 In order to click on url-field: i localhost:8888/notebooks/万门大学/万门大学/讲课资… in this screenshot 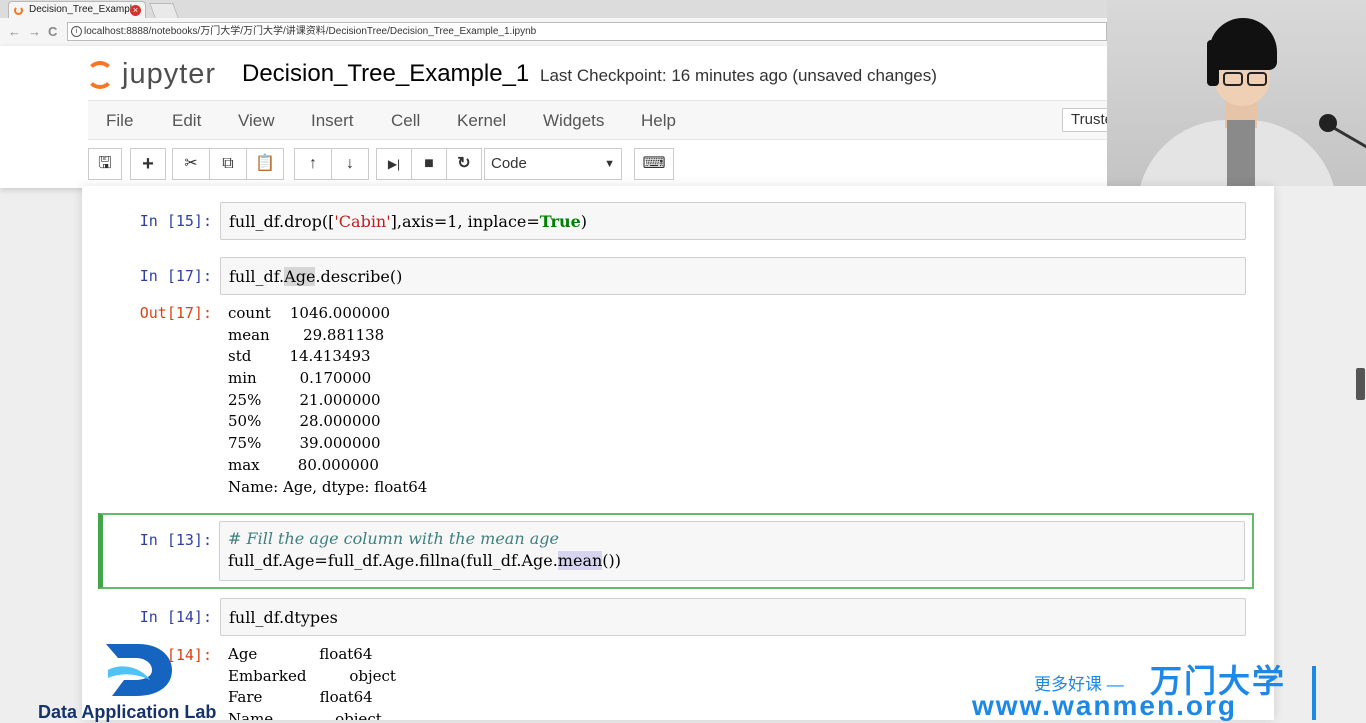, I will do `click(587, 31)`.